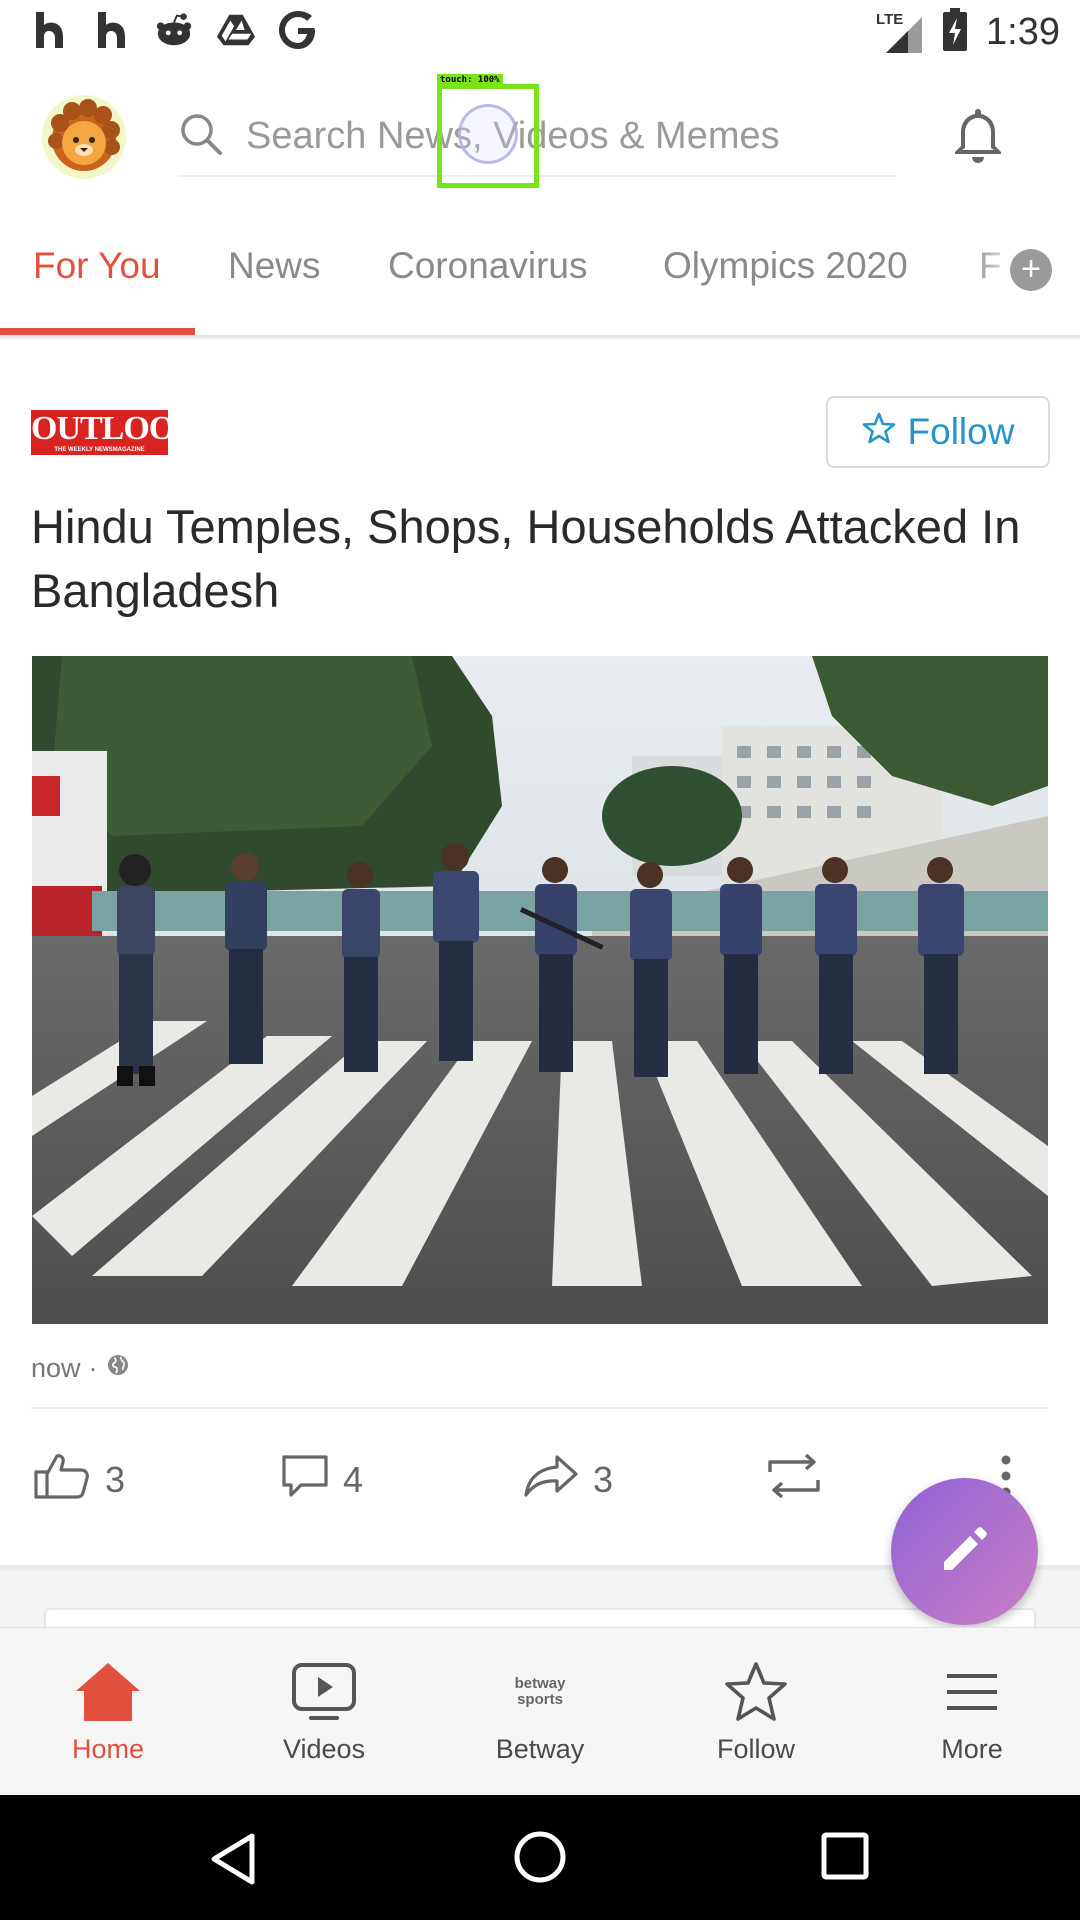 This screenshot has width=1080, height=1920. What do you see at coordinates (487, 266) in the screenshot?
I see `tab-coronavirus: Coronavirus` at bounding box center [487, 266].